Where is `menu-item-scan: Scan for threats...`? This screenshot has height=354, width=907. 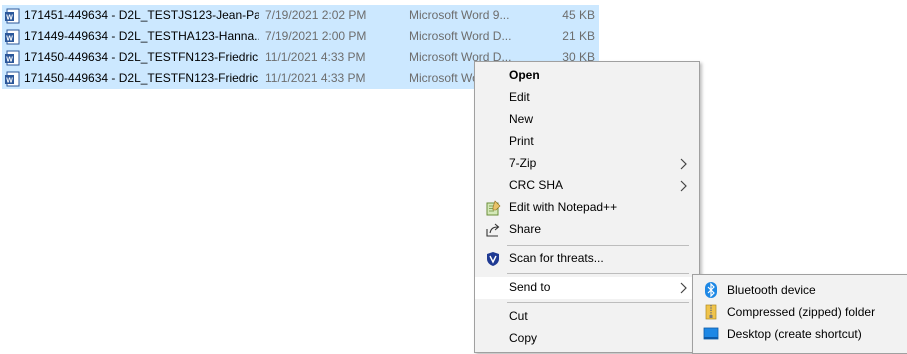 menu-item-scan: Scan for threats... is located at coordinates (587, 259).